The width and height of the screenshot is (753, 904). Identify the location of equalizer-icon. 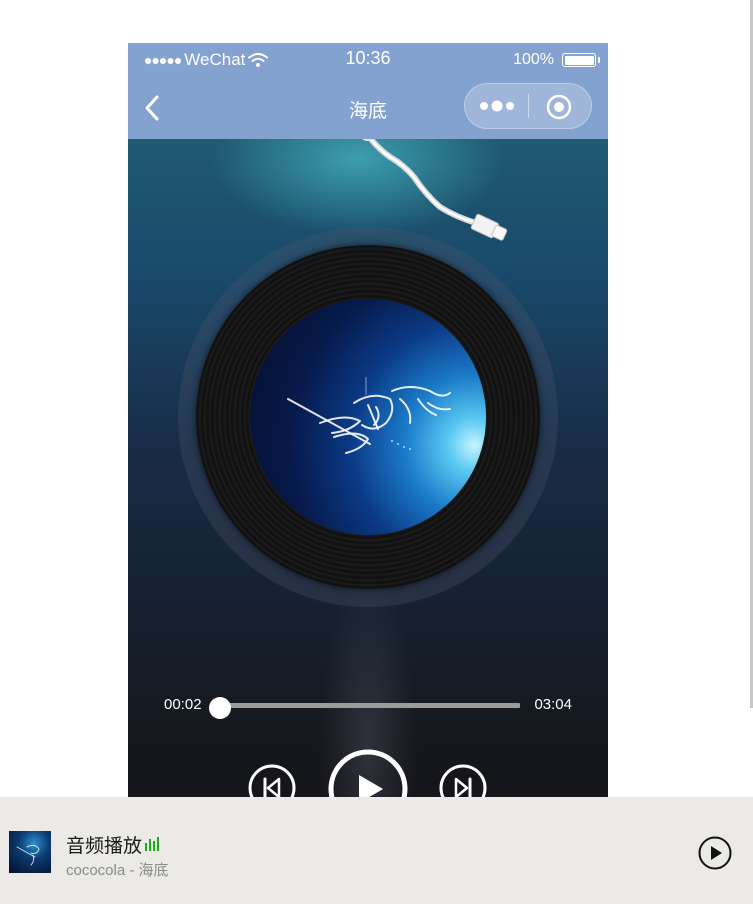
(152, 844).